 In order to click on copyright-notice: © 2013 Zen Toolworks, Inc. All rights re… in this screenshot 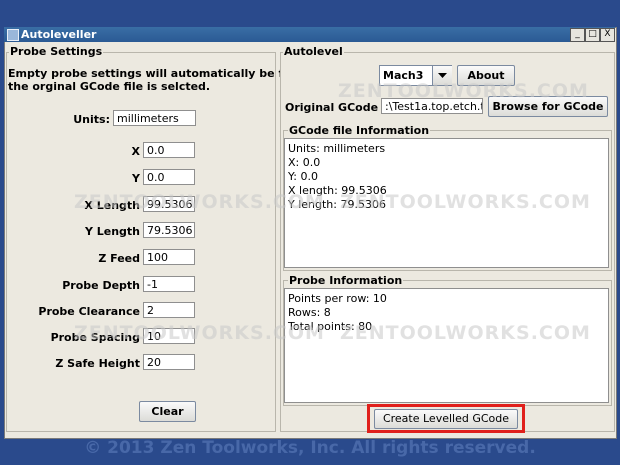, I will do `click(310, 448)`.